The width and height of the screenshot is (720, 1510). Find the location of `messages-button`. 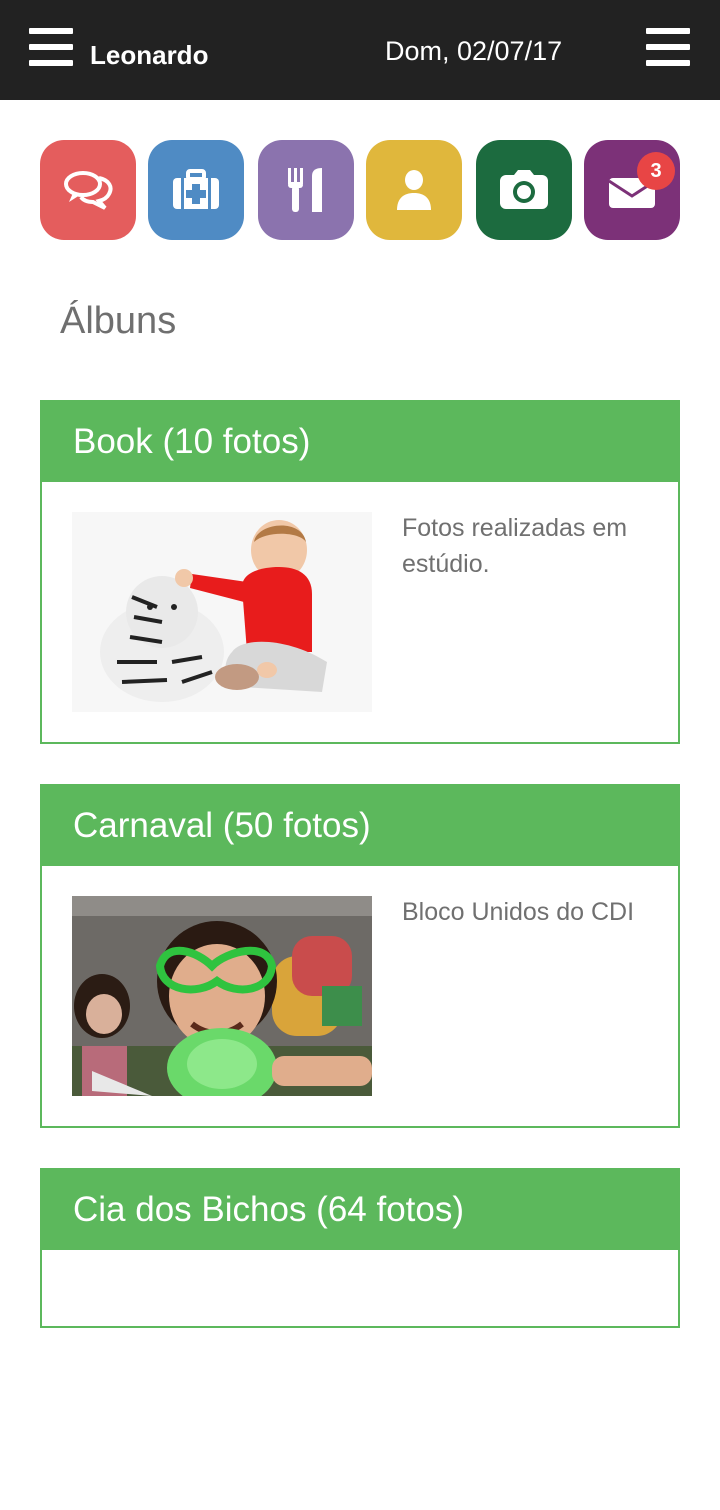

messages-button is located at coordinates (88, 190).